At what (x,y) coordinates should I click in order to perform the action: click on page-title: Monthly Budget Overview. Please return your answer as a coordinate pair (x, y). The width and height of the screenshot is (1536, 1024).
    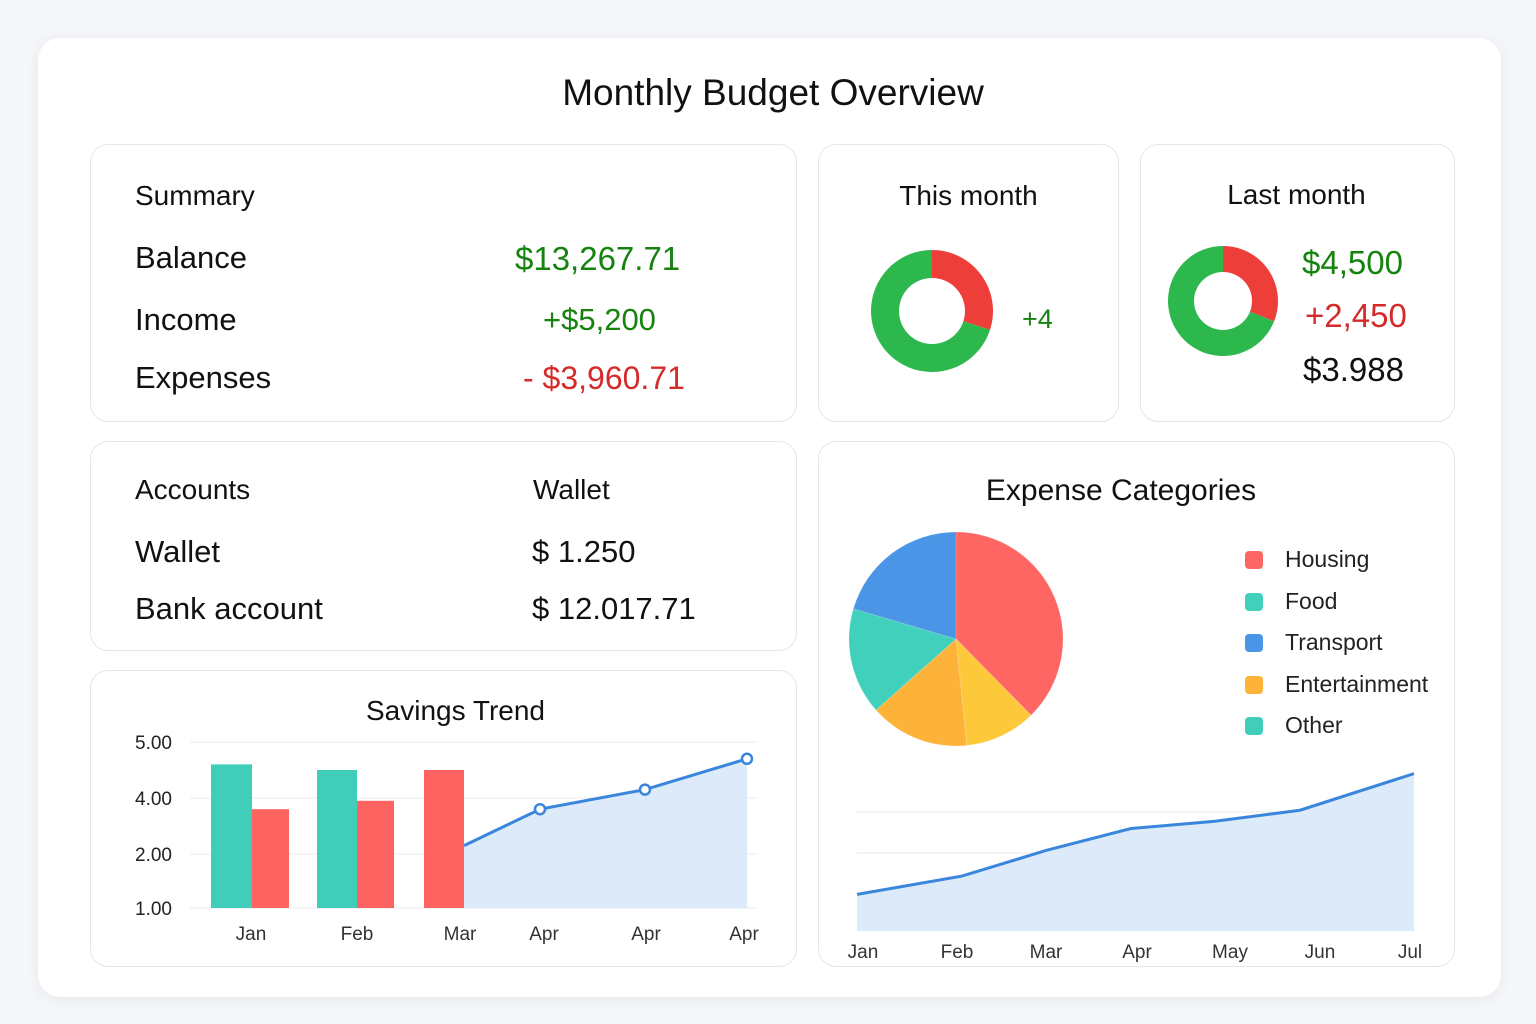
    Looking at the image, I should click on (773, 92).